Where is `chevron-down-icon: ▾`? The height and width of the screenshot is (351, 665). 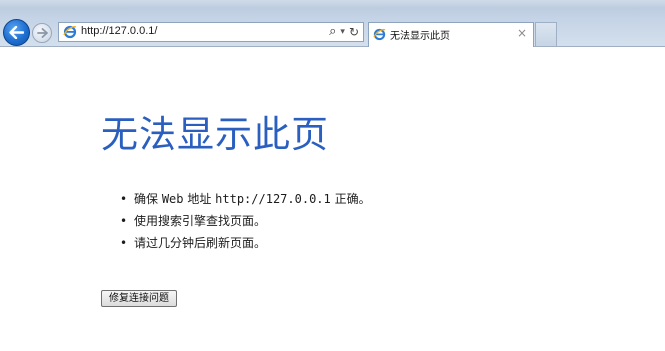
chevron-down-icon: ▾ is located at coordinates (342, 32).